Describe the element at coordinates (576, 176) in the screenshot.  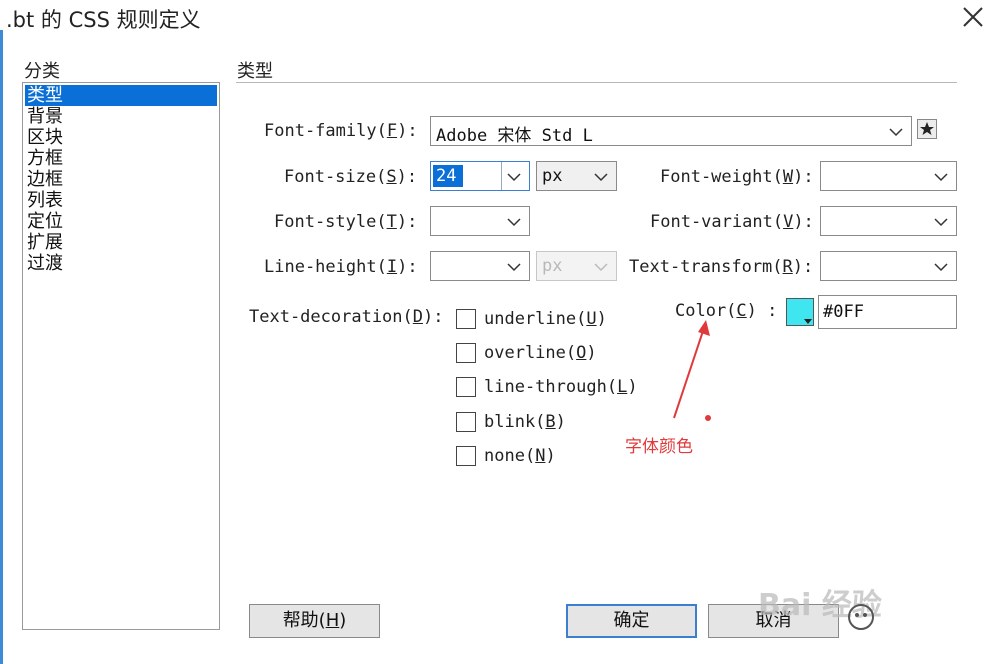
I see `font-size-unit-select: px` at that location.